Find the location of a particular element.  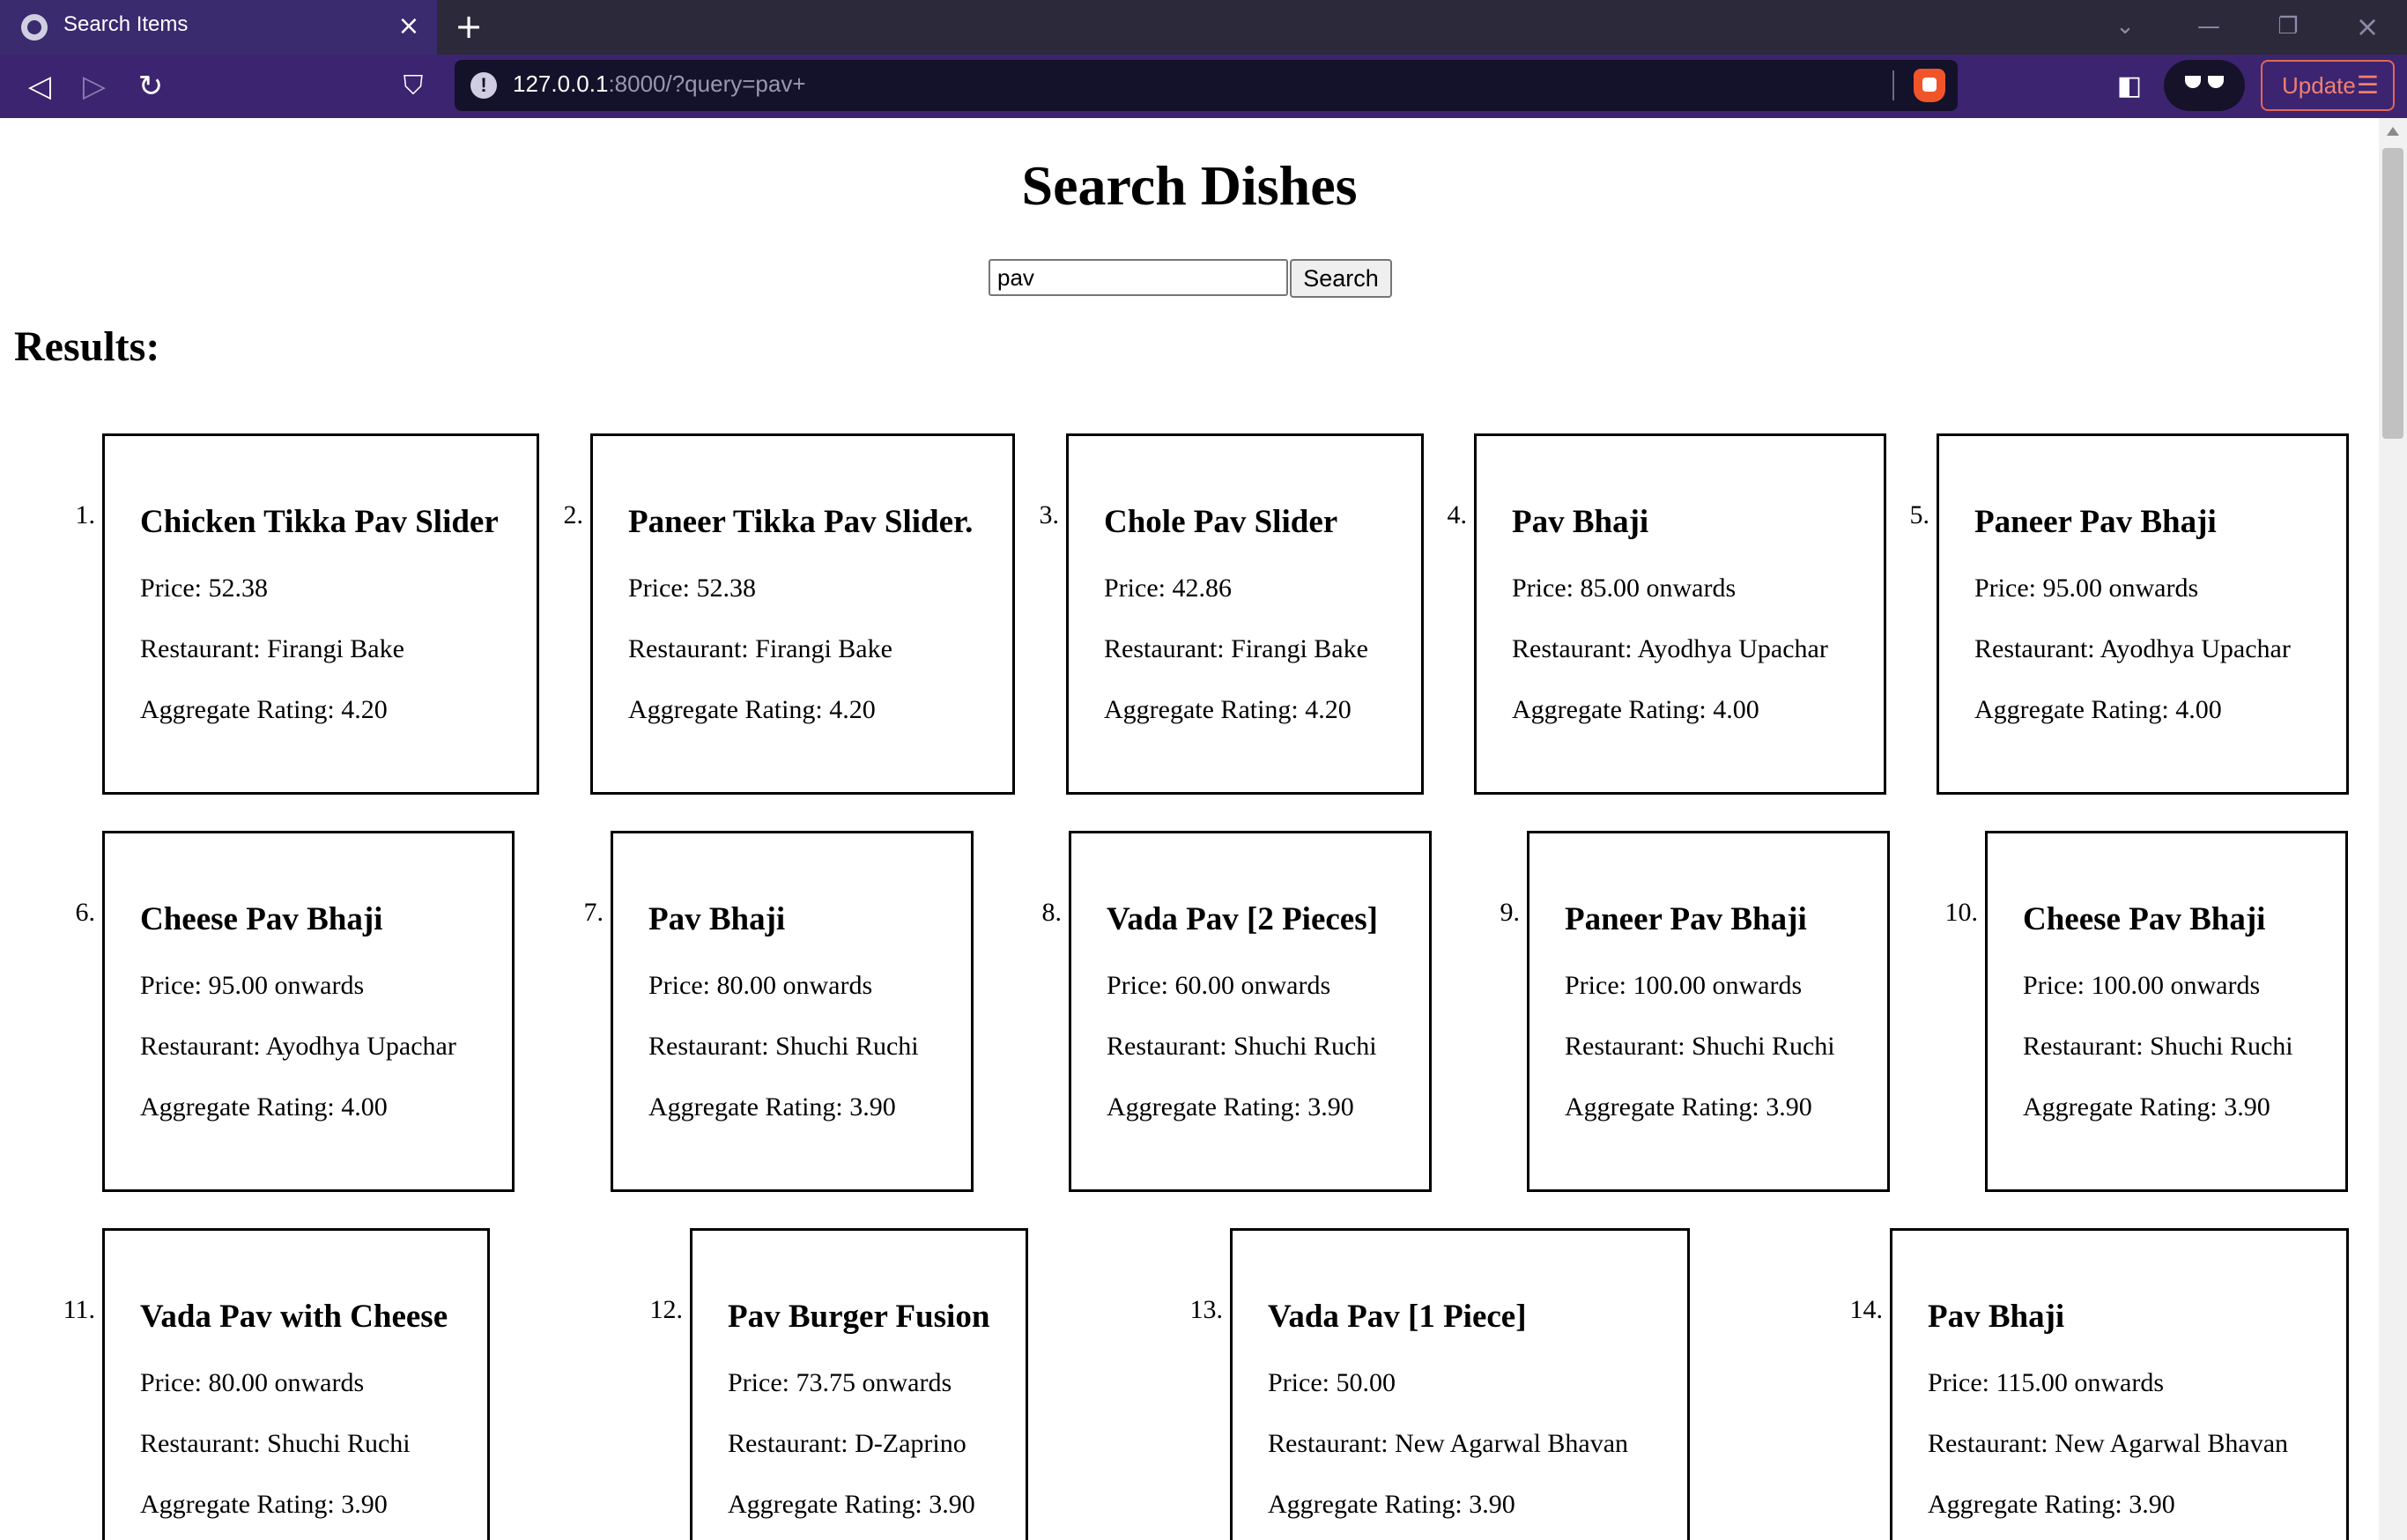

restore-icon: ❐ is located at coordinates (2288, 27).